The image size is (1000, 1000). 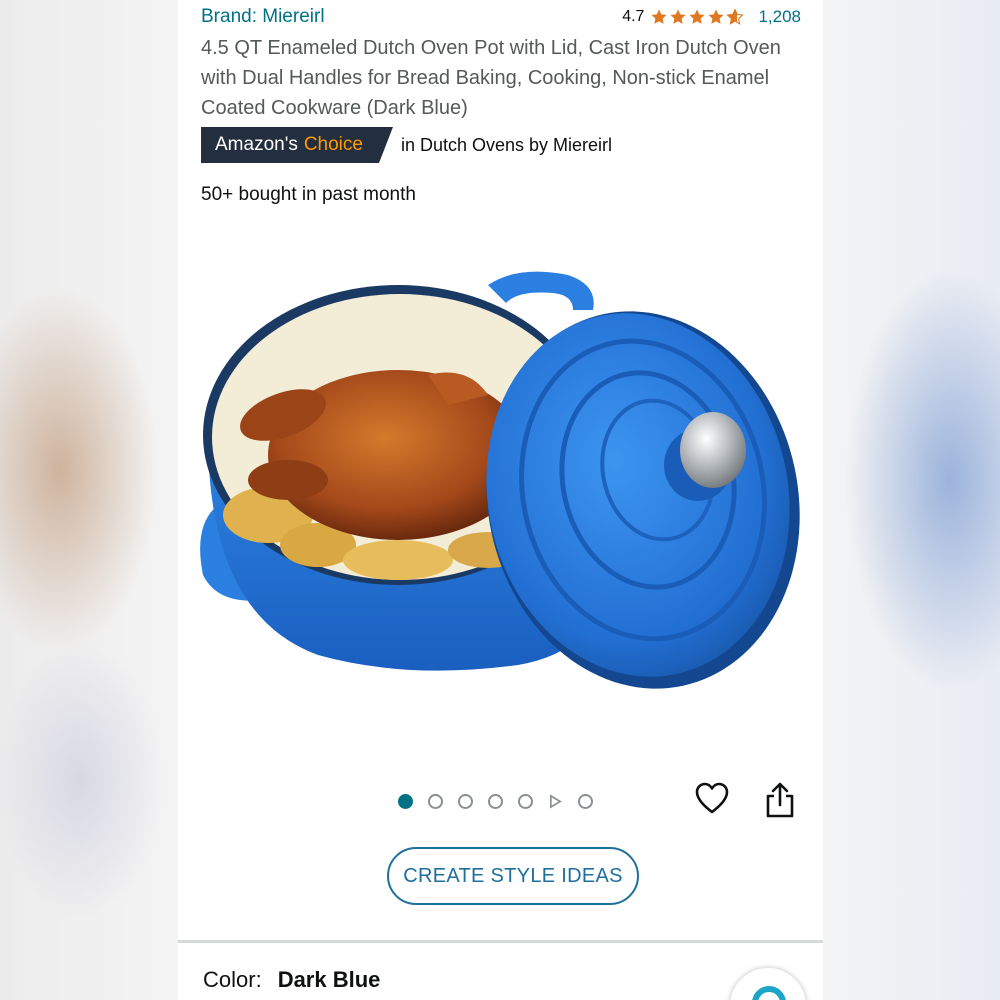 What do you see at coordinates (500, 941) in the screenshot?
I see `section-divider` at bounding box center [500, 941].